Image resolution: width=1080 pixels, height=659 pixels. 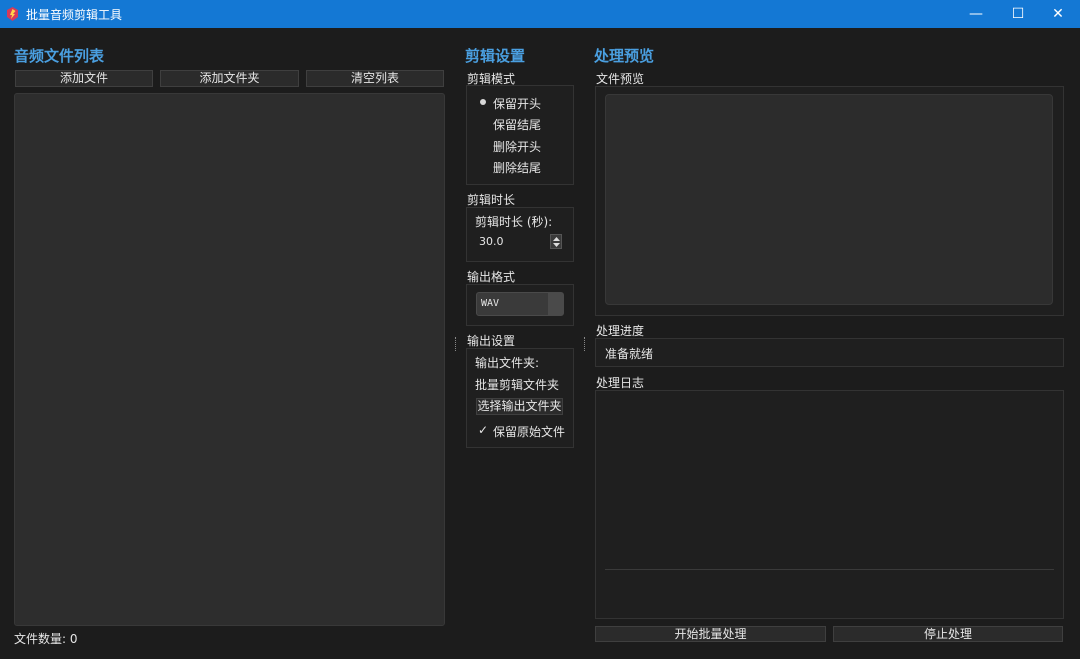 I want to click on file-preview-label: 文件预览, so click(x=620, y=79).